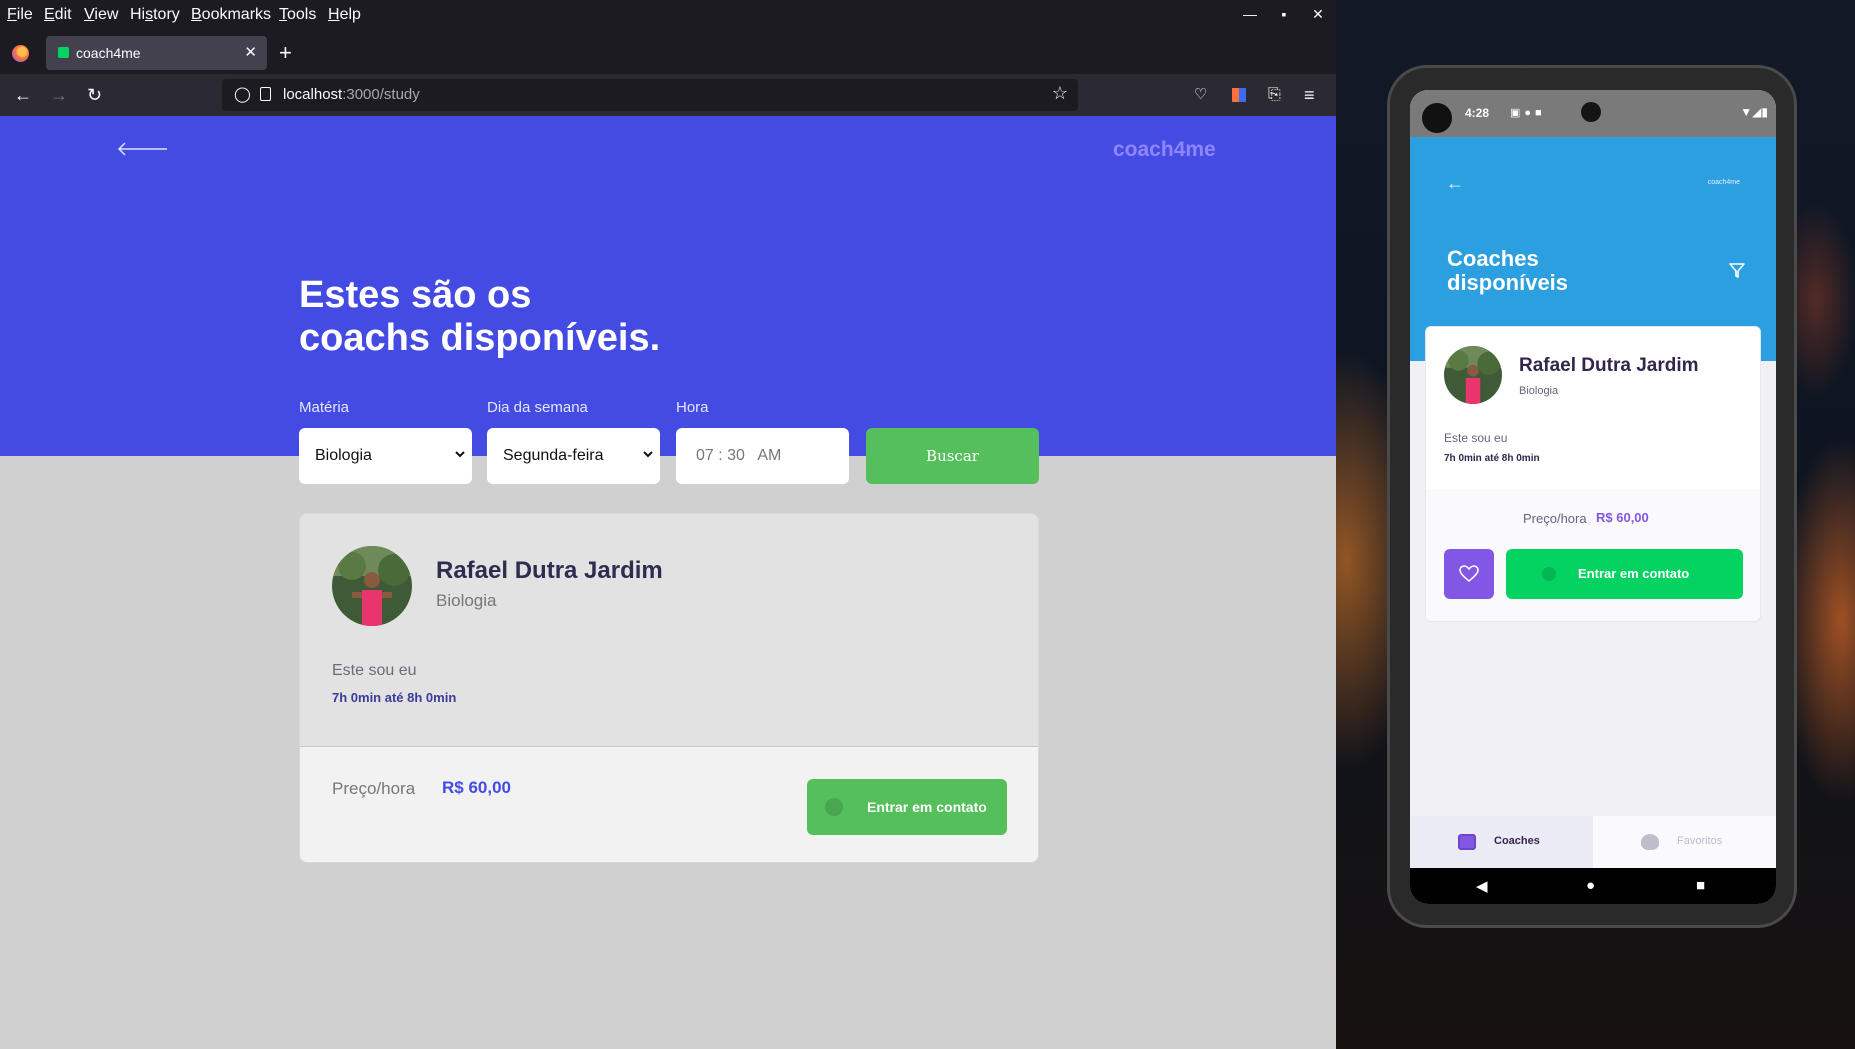 The height and width of the screenshot is (1049, 1855). I want to click on favorite-button, so click(1469, 574).